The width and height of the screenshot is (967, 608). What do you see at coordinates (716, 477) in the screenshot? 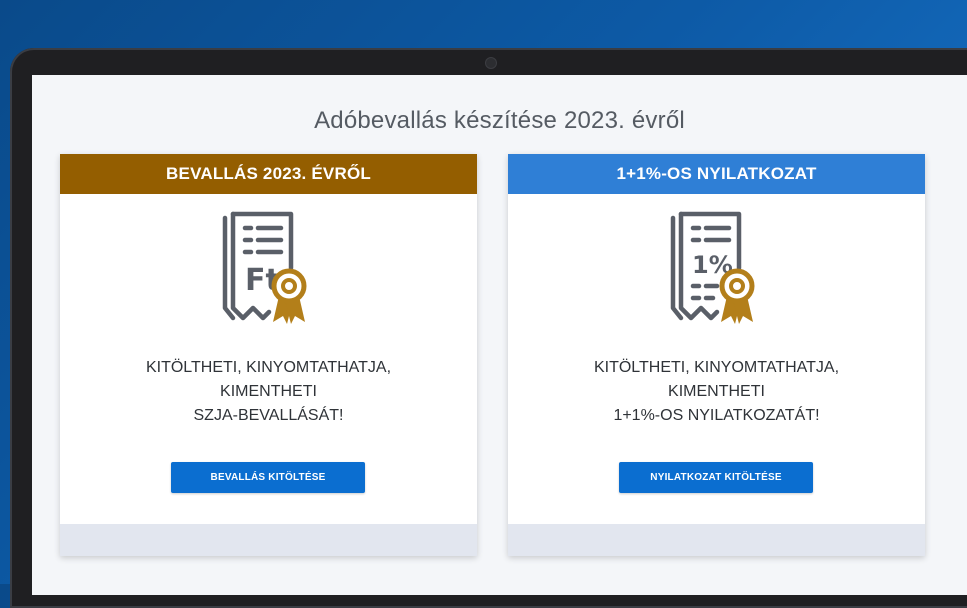
I see `fill-declaration-button: NYILATKOZAT KITÖLTÉSE` at bounding box center [716, 477].